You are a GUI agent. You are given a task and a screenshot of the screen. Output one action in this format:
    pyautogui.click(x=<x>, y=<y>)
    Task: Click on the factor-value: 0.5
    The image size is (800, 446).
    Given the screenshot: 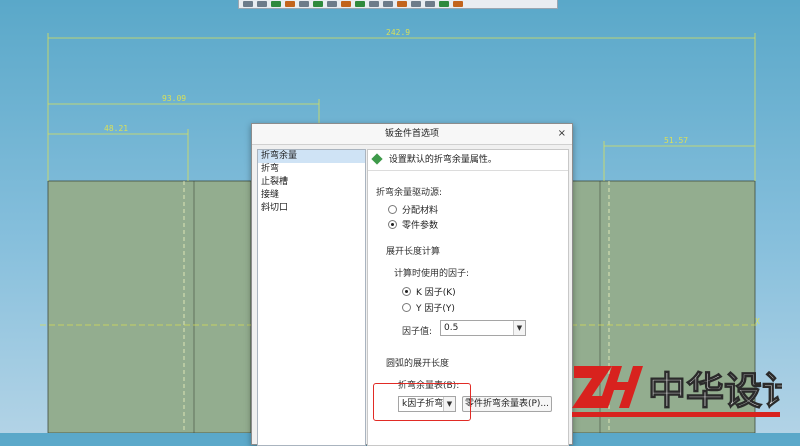 What is the action you would take?
    pyautogui.click(x=451, y=328)
    